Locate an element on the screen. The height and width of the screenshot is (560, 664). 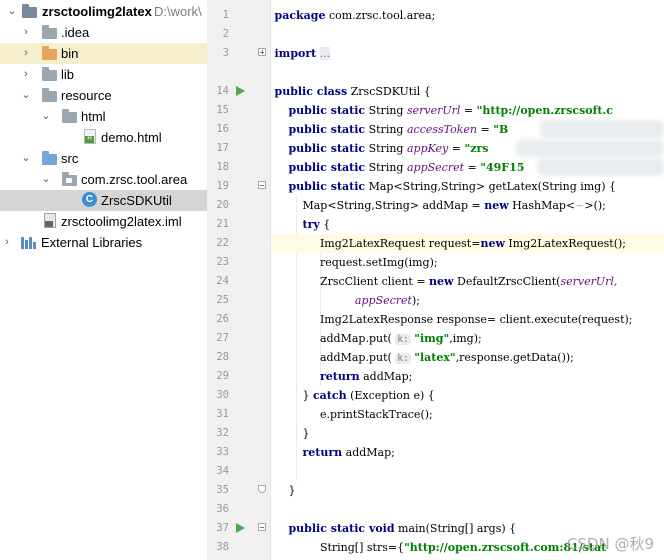
code-line-29: return addMap; is located at coordinates (467, 376).